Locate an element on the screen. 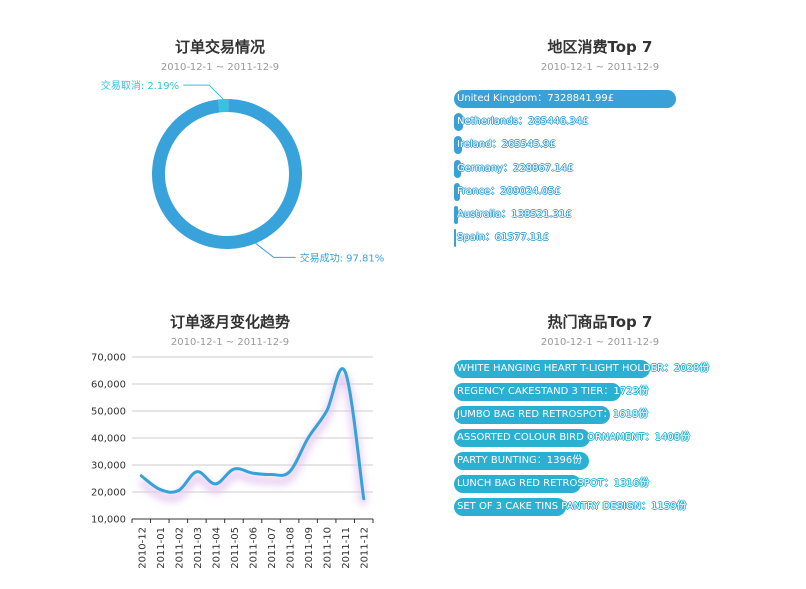 The width and height of the screenshot is (806, 589). cancel-label-line is located at coordinates (203, 92).